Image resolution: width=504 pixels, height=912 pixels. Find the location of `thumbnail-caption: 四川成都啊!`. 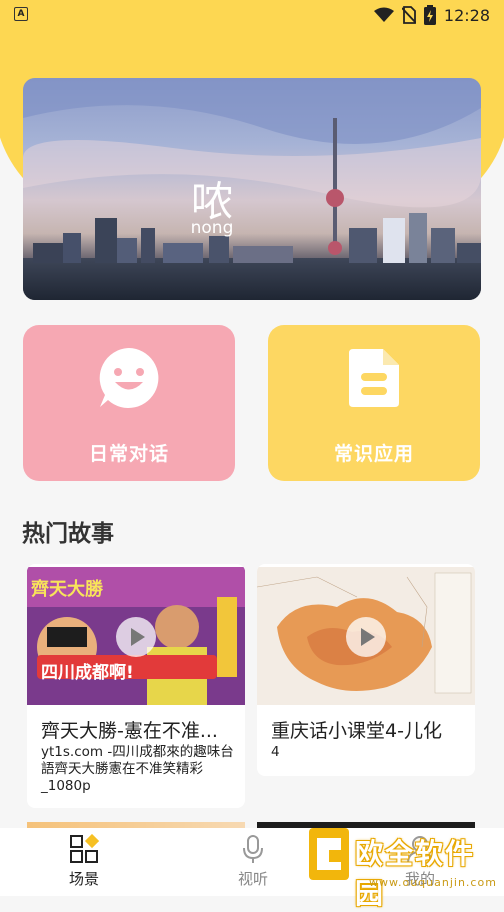

thumbnail-caption: 四川成都啊! is located at coordinates (87, 673).